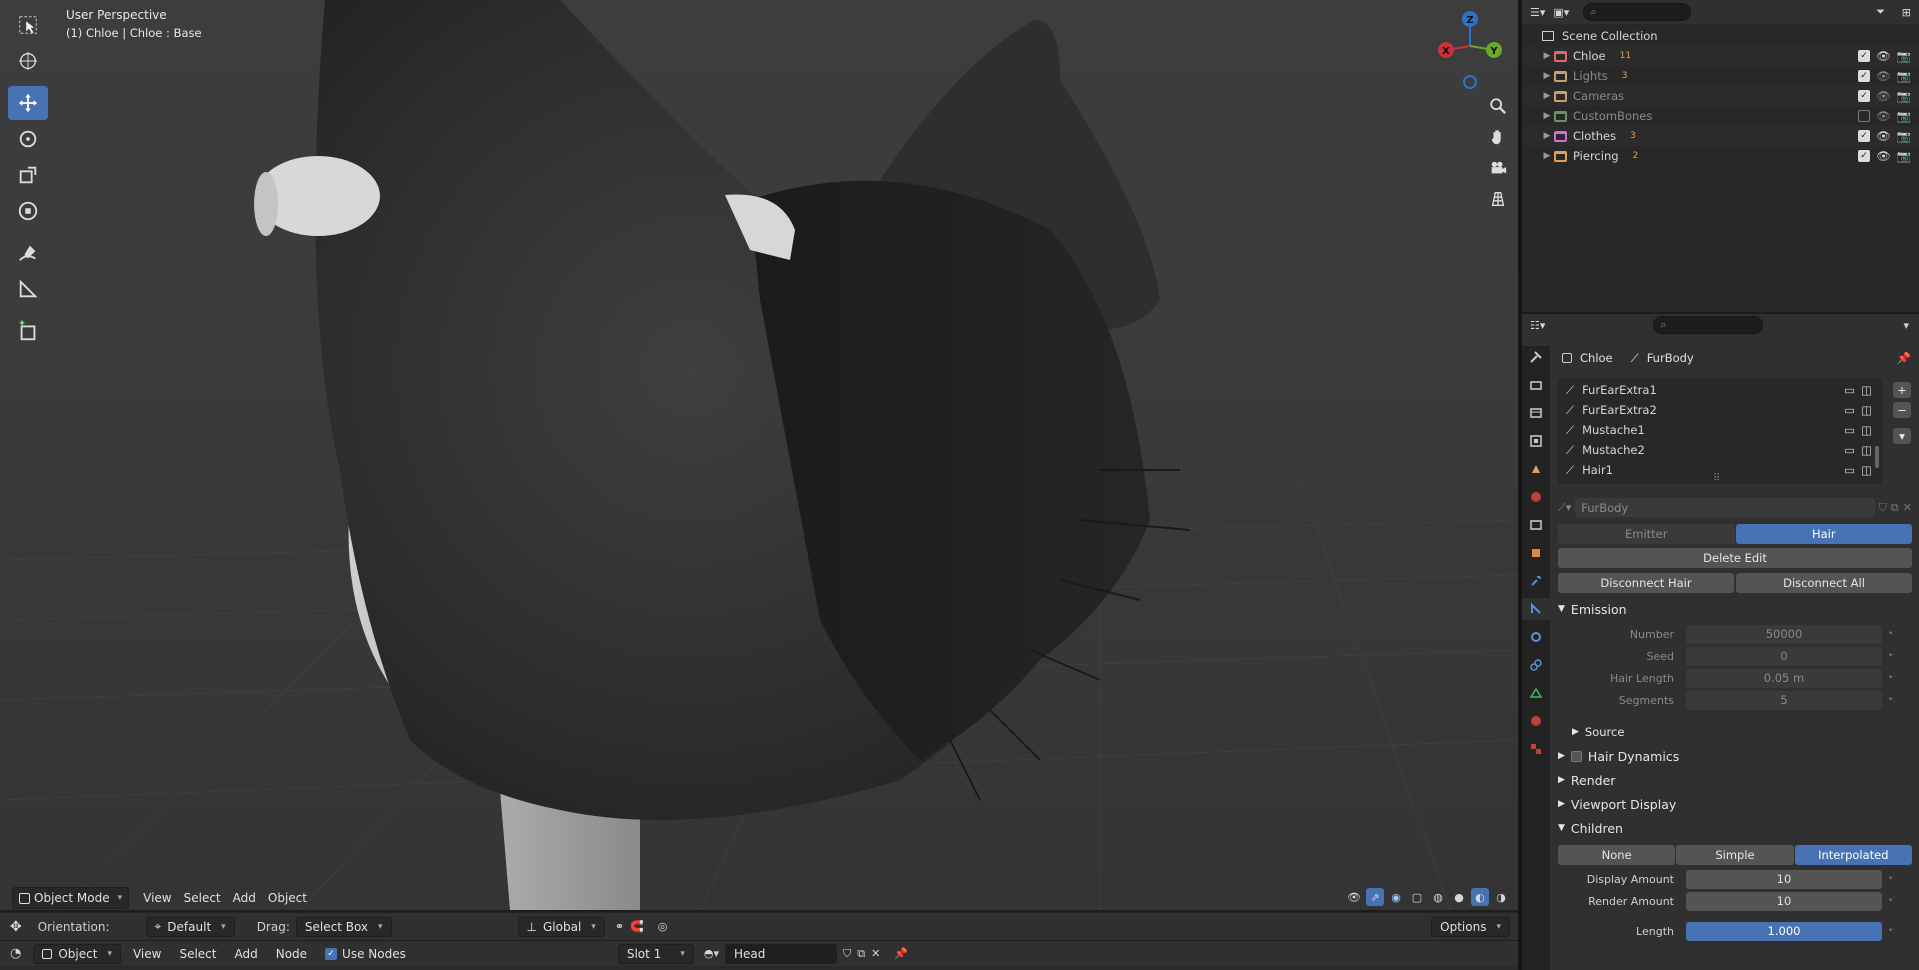 The width and height of the screenshot is (1919, 970). What do you see at coordinates (28, 331) in the screenshot?
I see `add-cube-tool` at bounding box center [28, 331].